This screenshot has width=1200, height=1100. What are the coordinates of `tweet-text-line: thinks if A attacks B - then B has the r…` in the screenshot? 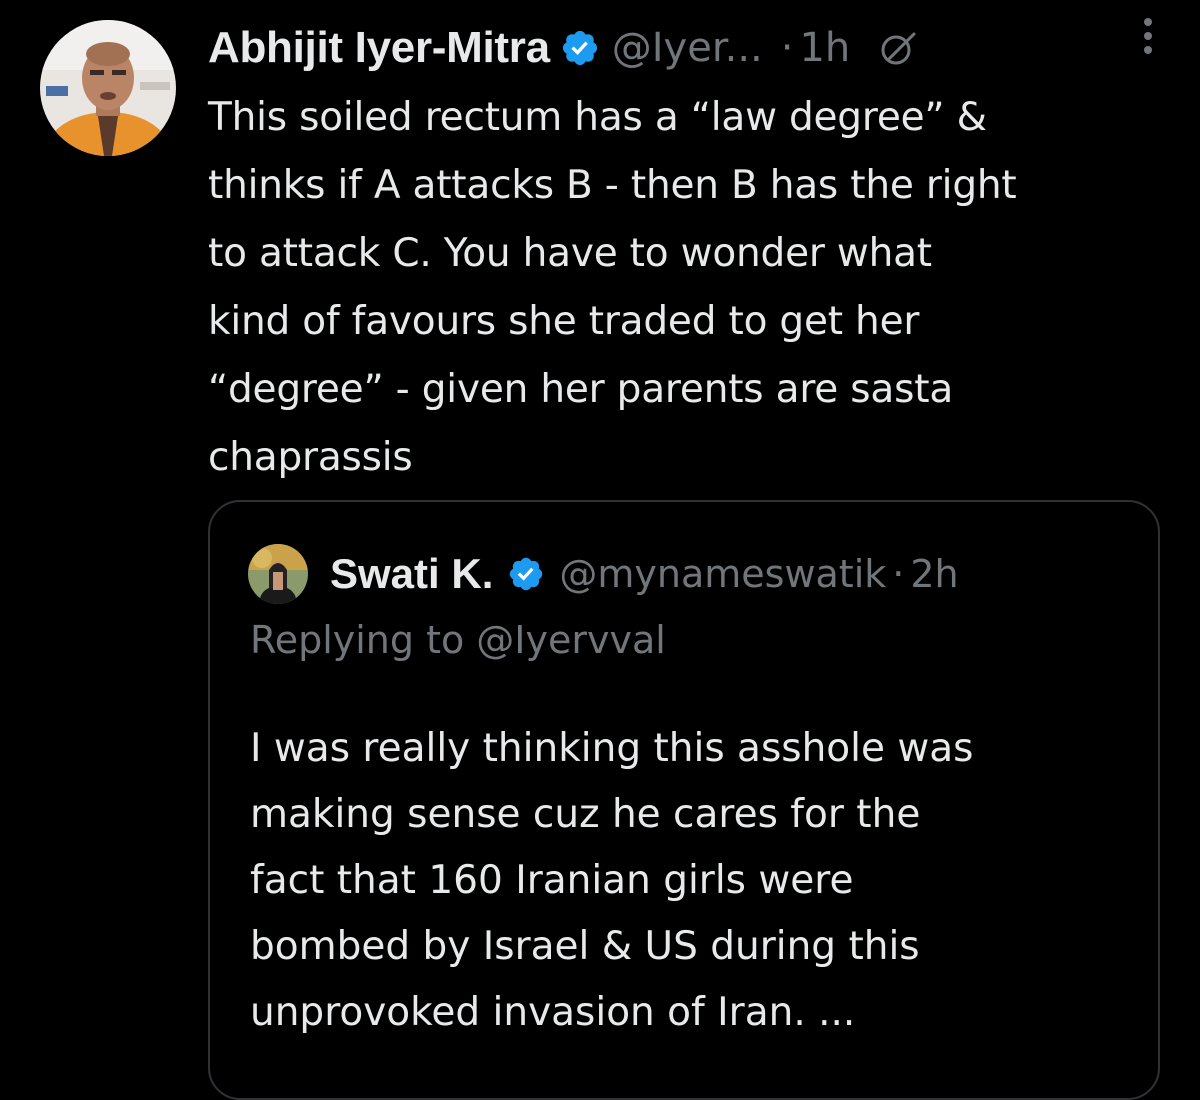 It's located at (612, 185).